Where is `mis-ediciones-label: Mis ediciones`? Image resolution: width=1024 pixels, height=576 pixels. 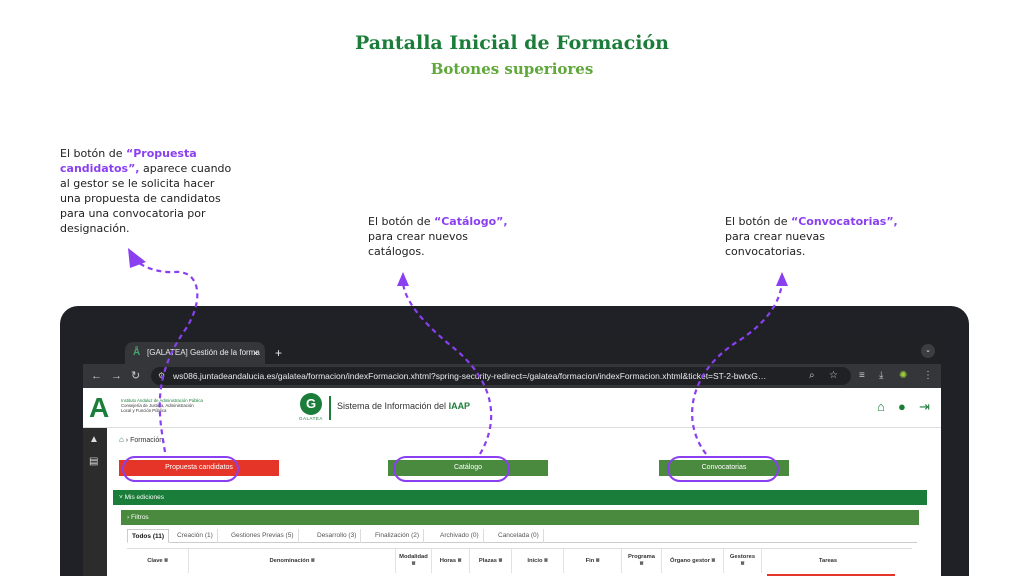
mis-ediciones-label: Mis ediciones is located at coordinates (144, 497).